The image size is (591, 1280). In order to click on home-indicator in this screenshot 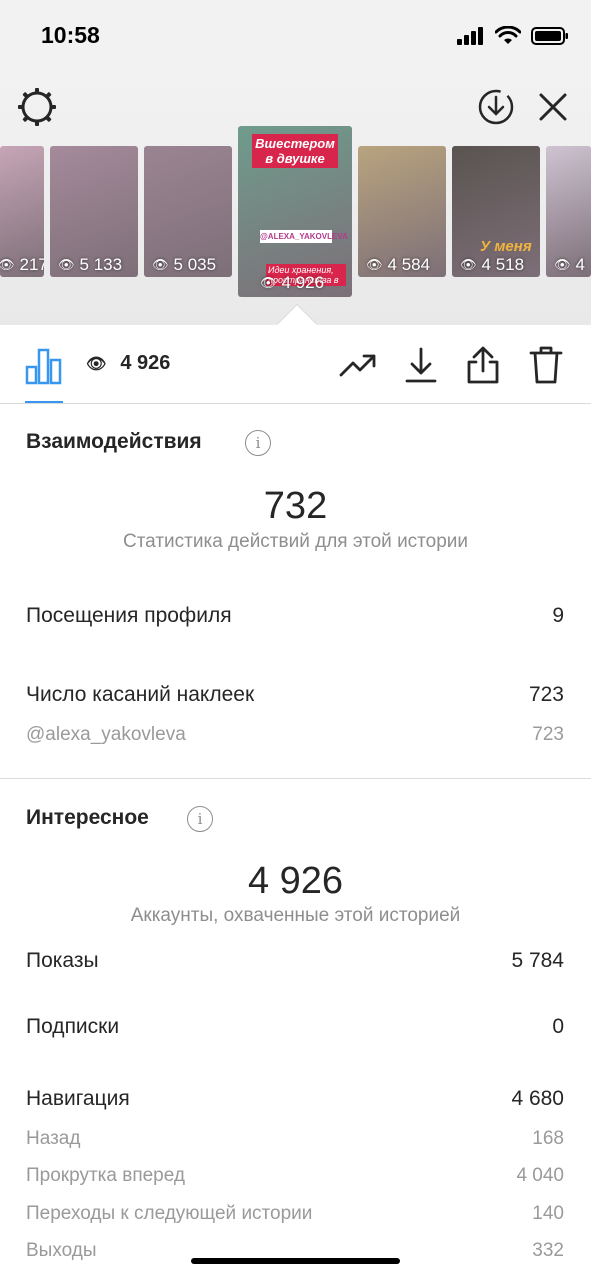, I will do `click(295, 1261)`.